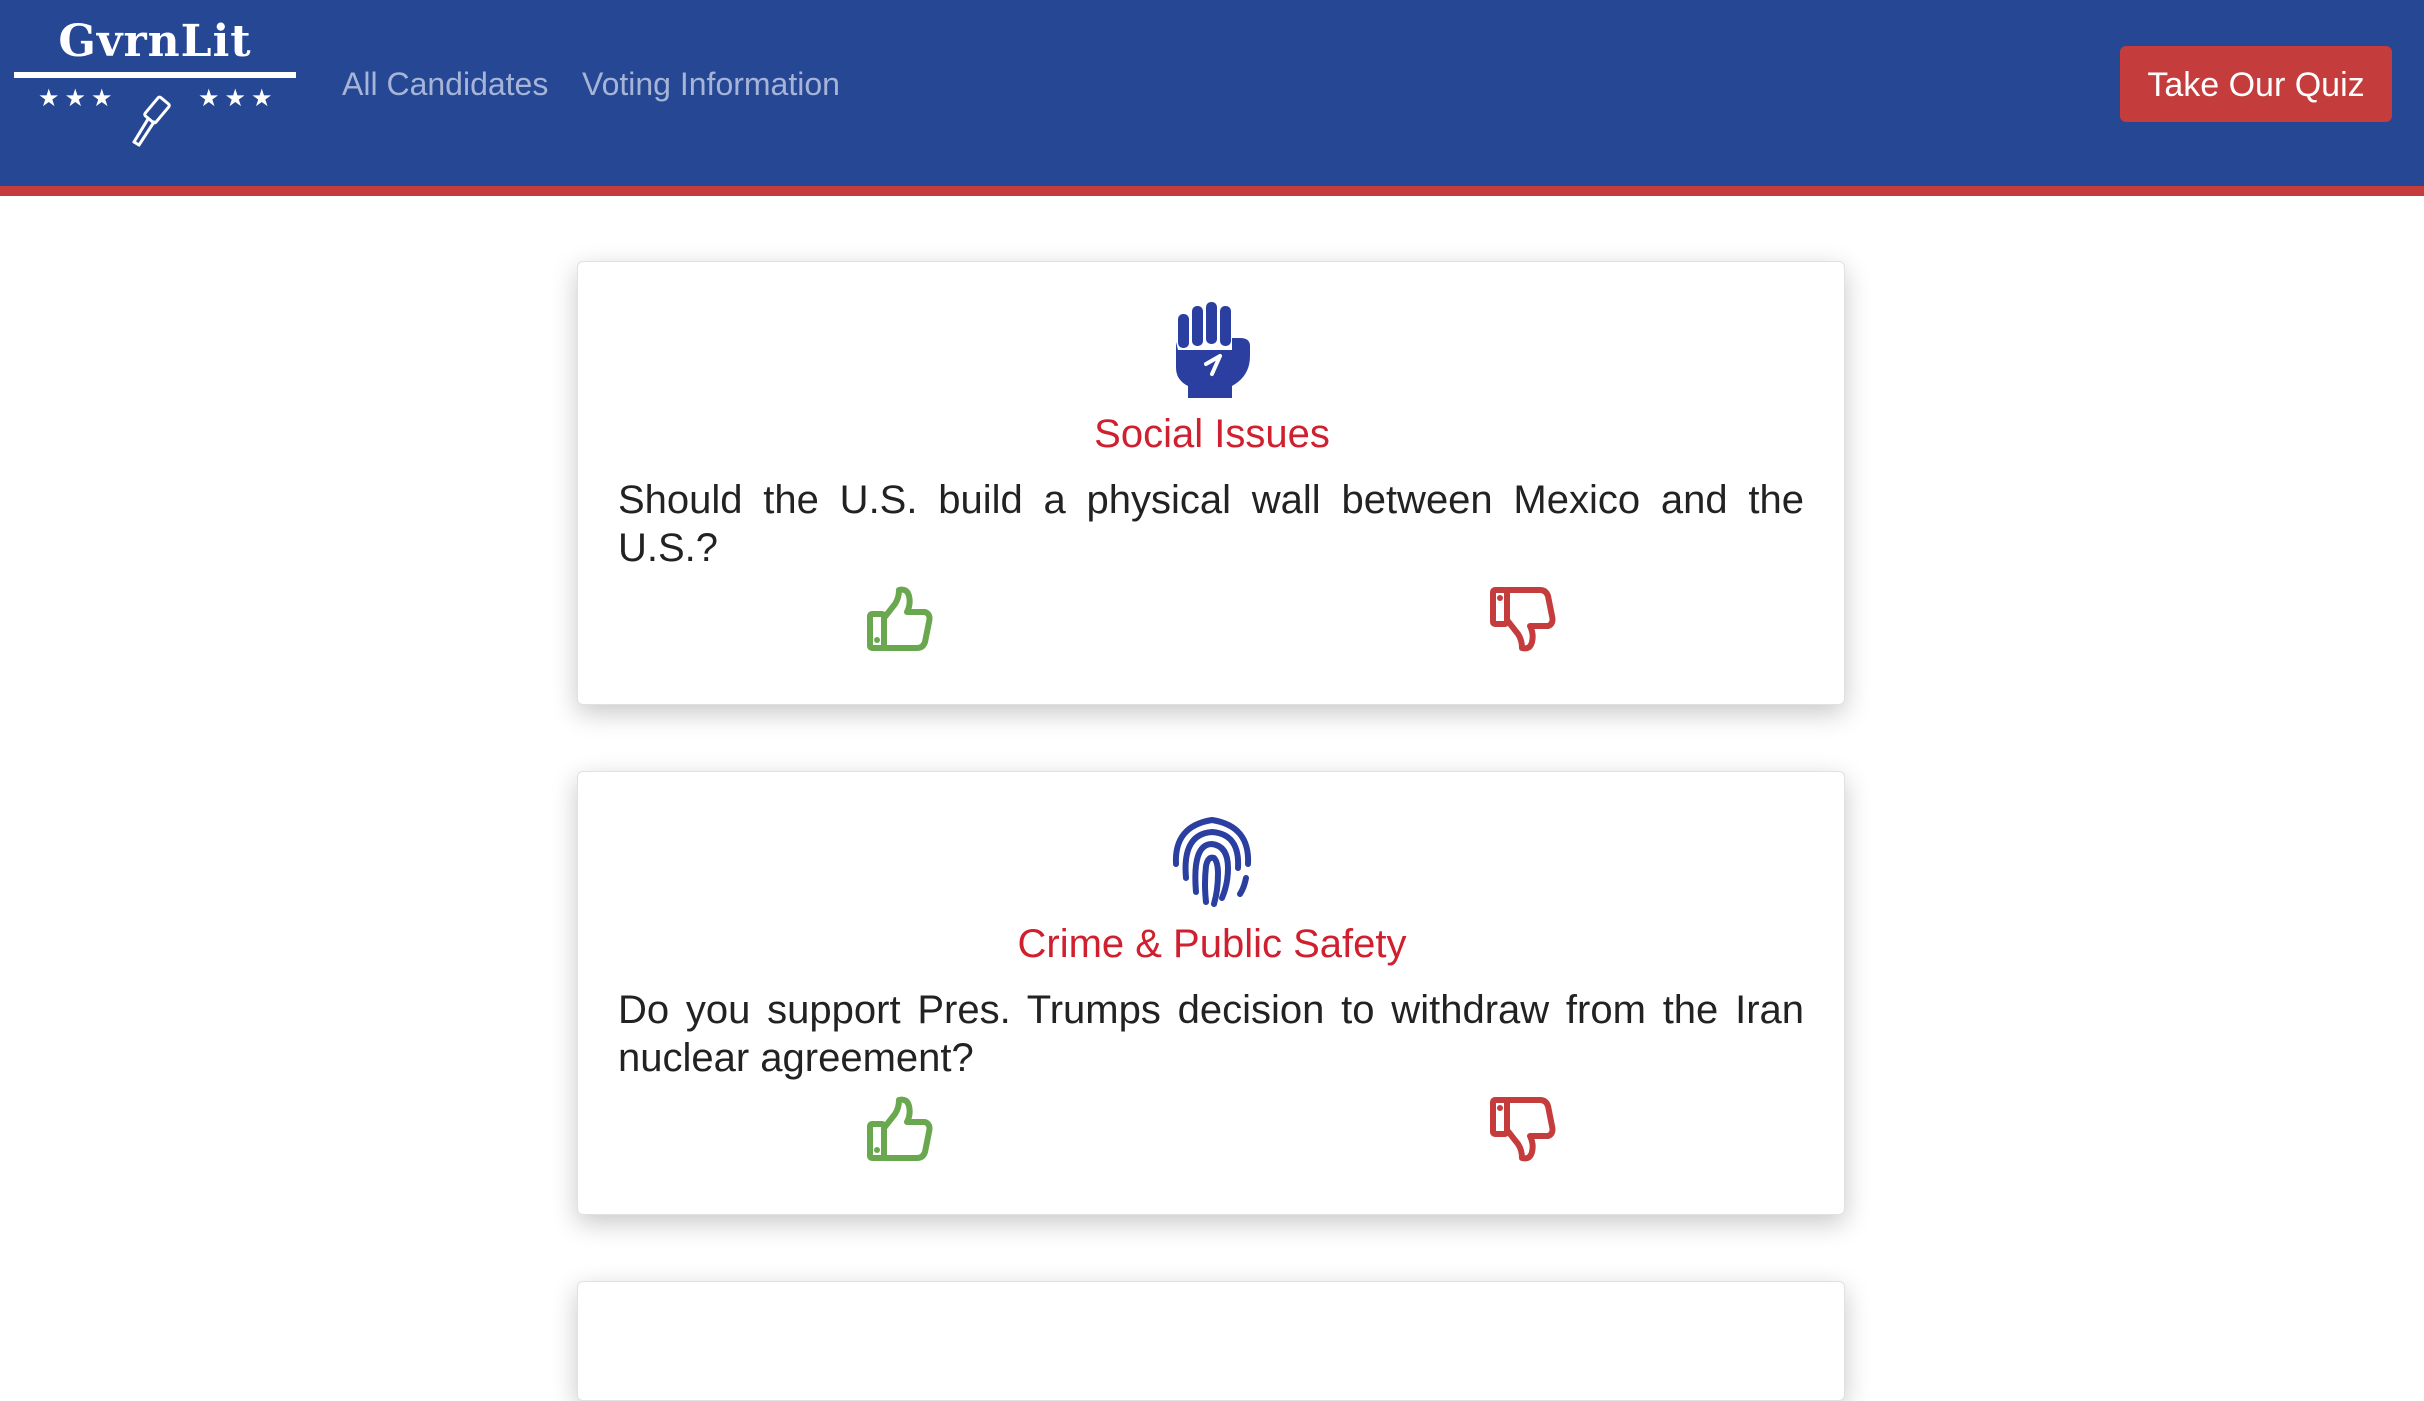 This screenshot has width=2424, height=1401. Describe the element at coordinates (1211, 1341) in the screenshot. I see `issue-card` at that location.